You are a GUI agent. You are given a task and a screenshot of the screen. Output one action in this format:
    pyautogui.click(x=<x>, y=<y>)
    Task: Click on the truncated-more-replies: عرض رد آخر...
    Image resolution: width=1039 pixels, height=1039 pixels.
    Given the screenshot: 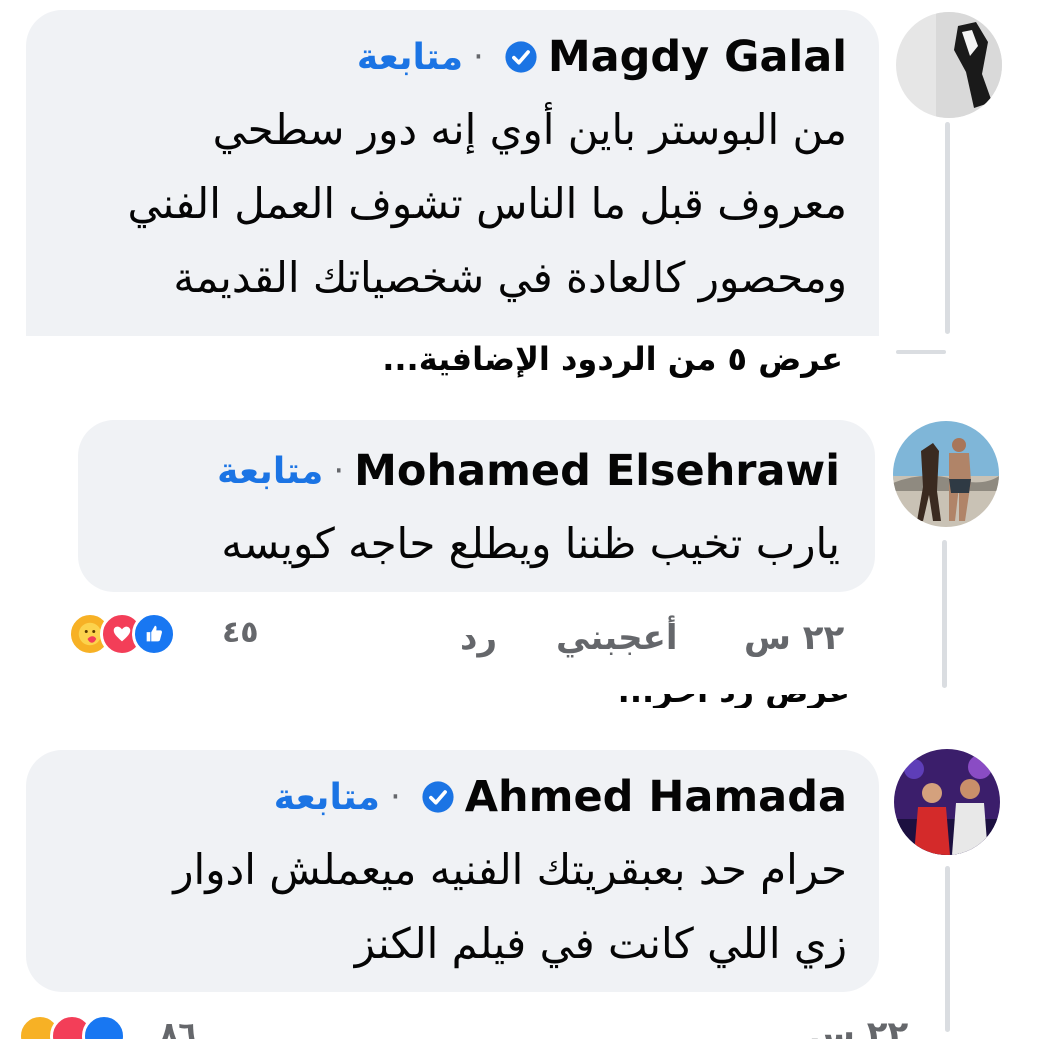 What is the action you would take?
    pyautogui.click(x=725, y=701)
    